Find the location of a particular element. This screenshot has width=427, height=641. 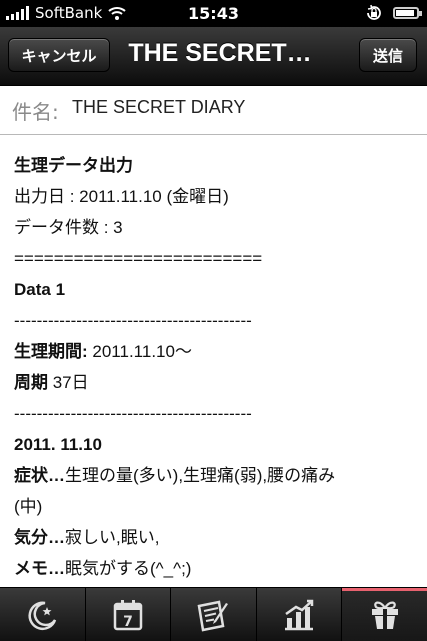

mood-value: 寂しい,眠い, is located at coordinates (112, 537).